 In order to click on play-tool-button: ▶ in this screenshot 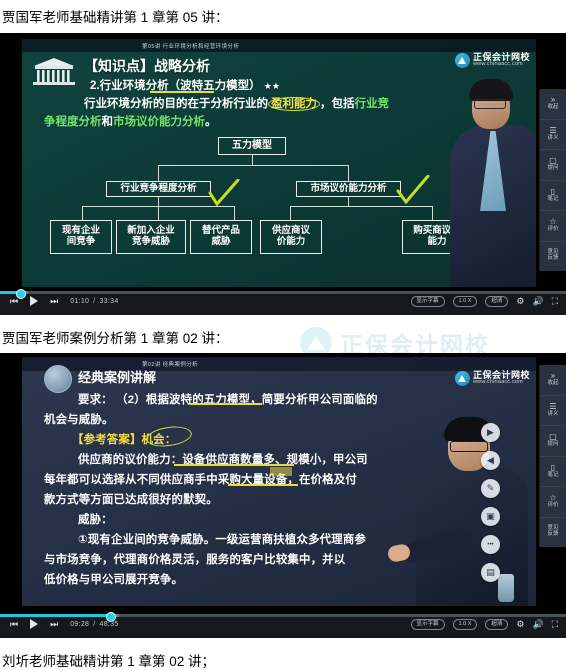, I will do `click(490, 432)`.